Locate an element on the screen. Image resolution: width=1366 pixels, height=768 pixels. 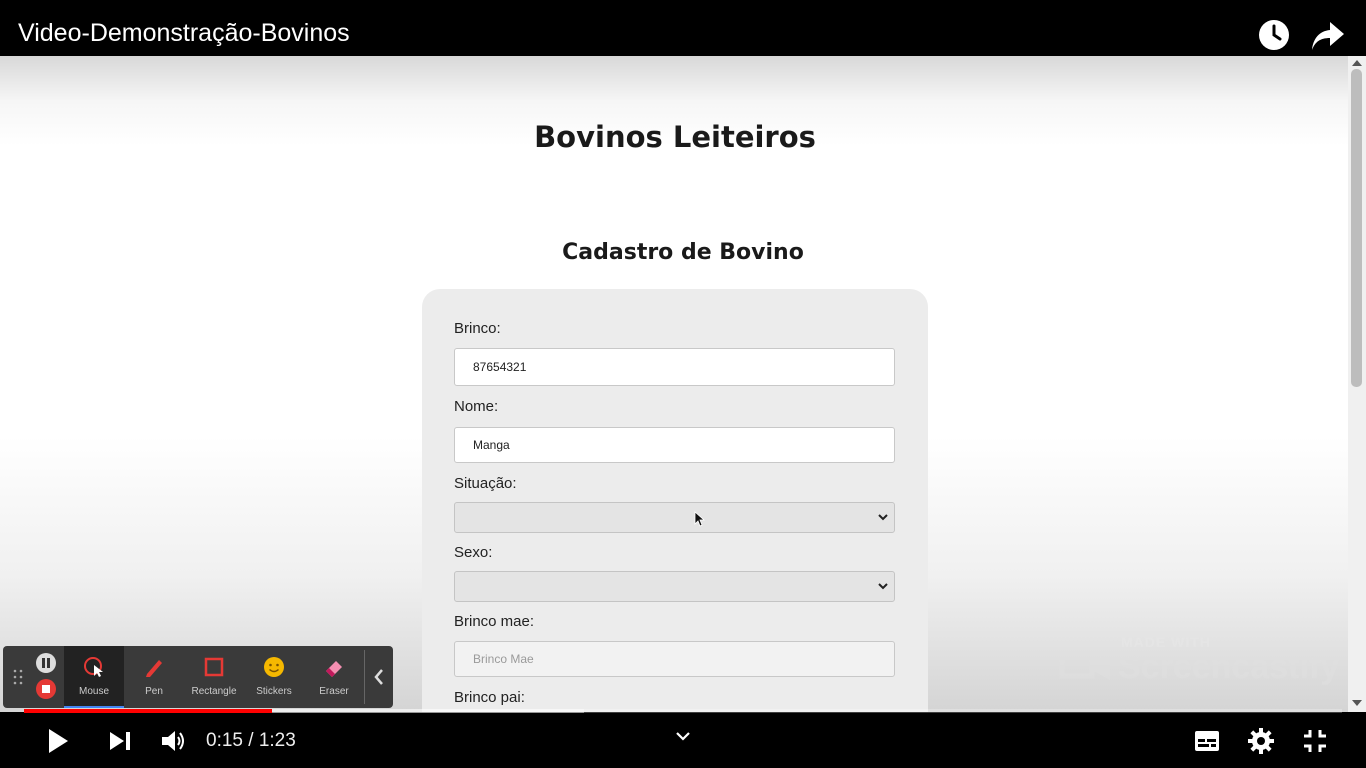
tool-mouse: Mouse is located at coordinates (94, 677).